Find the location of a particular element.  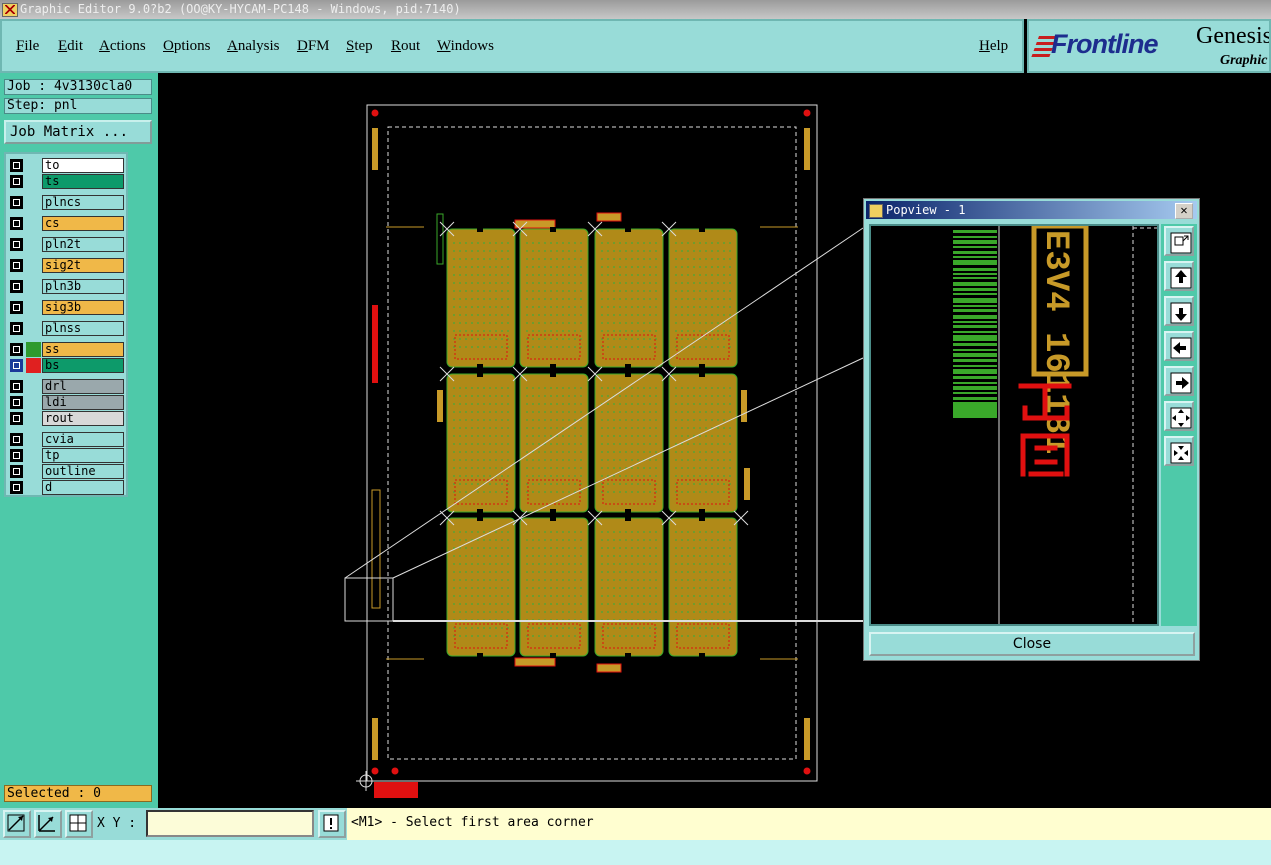

layer-row-plncs: plncs is located at coordinates (66, 202).